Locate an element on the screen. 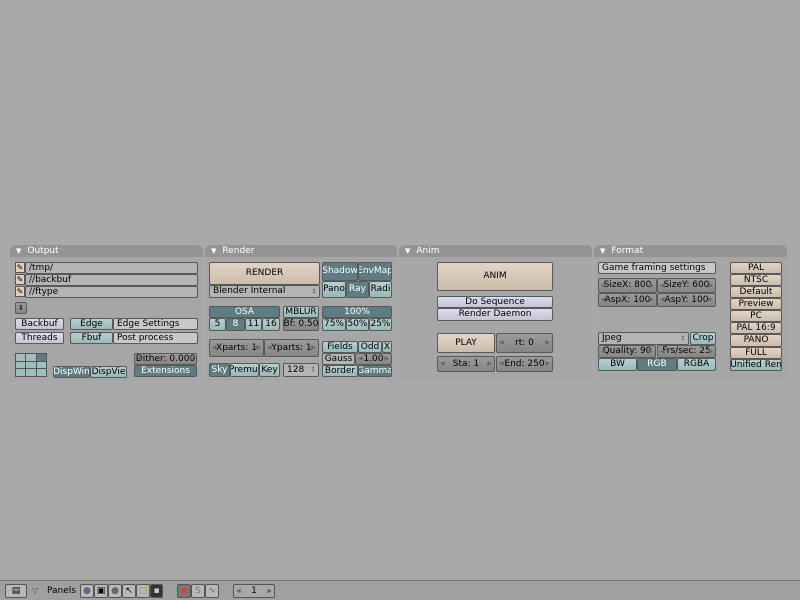  preset-pal: PAL is located at coordinates (756, 268).